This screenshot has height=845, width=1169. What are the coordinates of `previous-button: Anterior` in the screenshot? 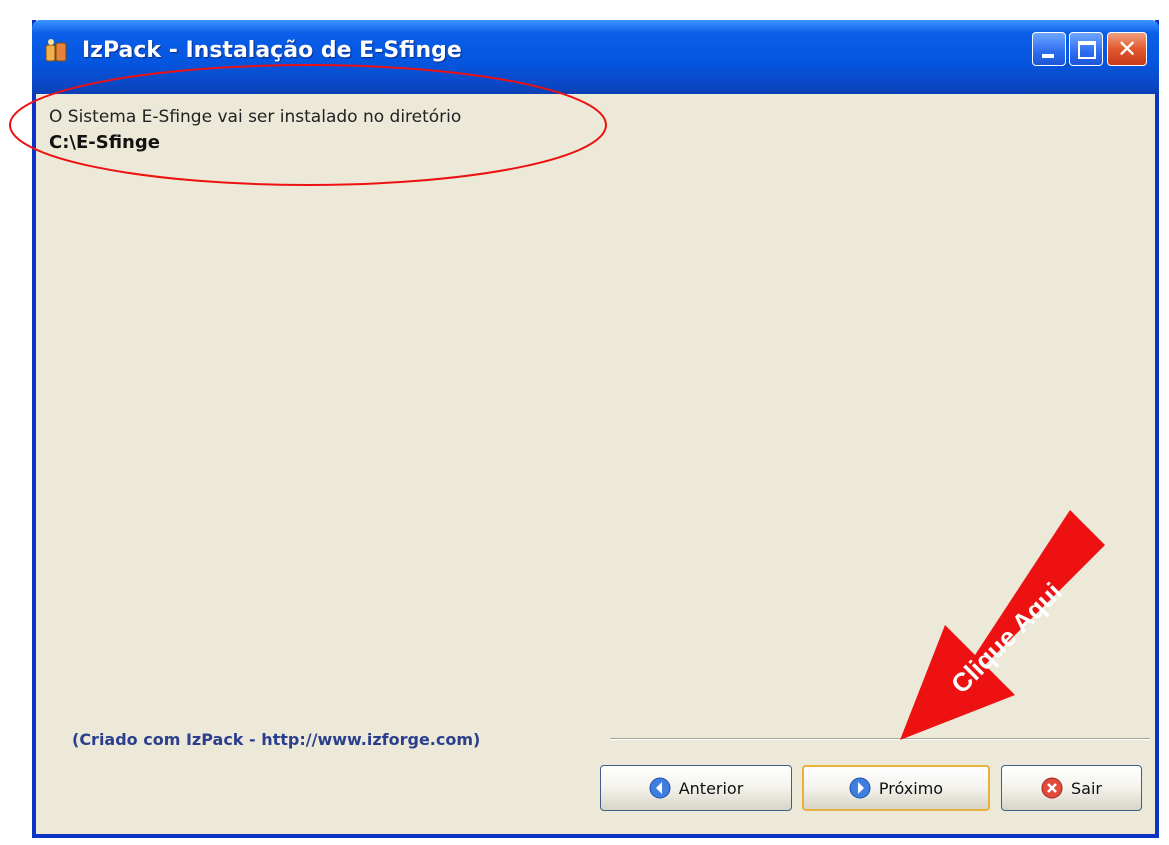 It's located at (696, 788).